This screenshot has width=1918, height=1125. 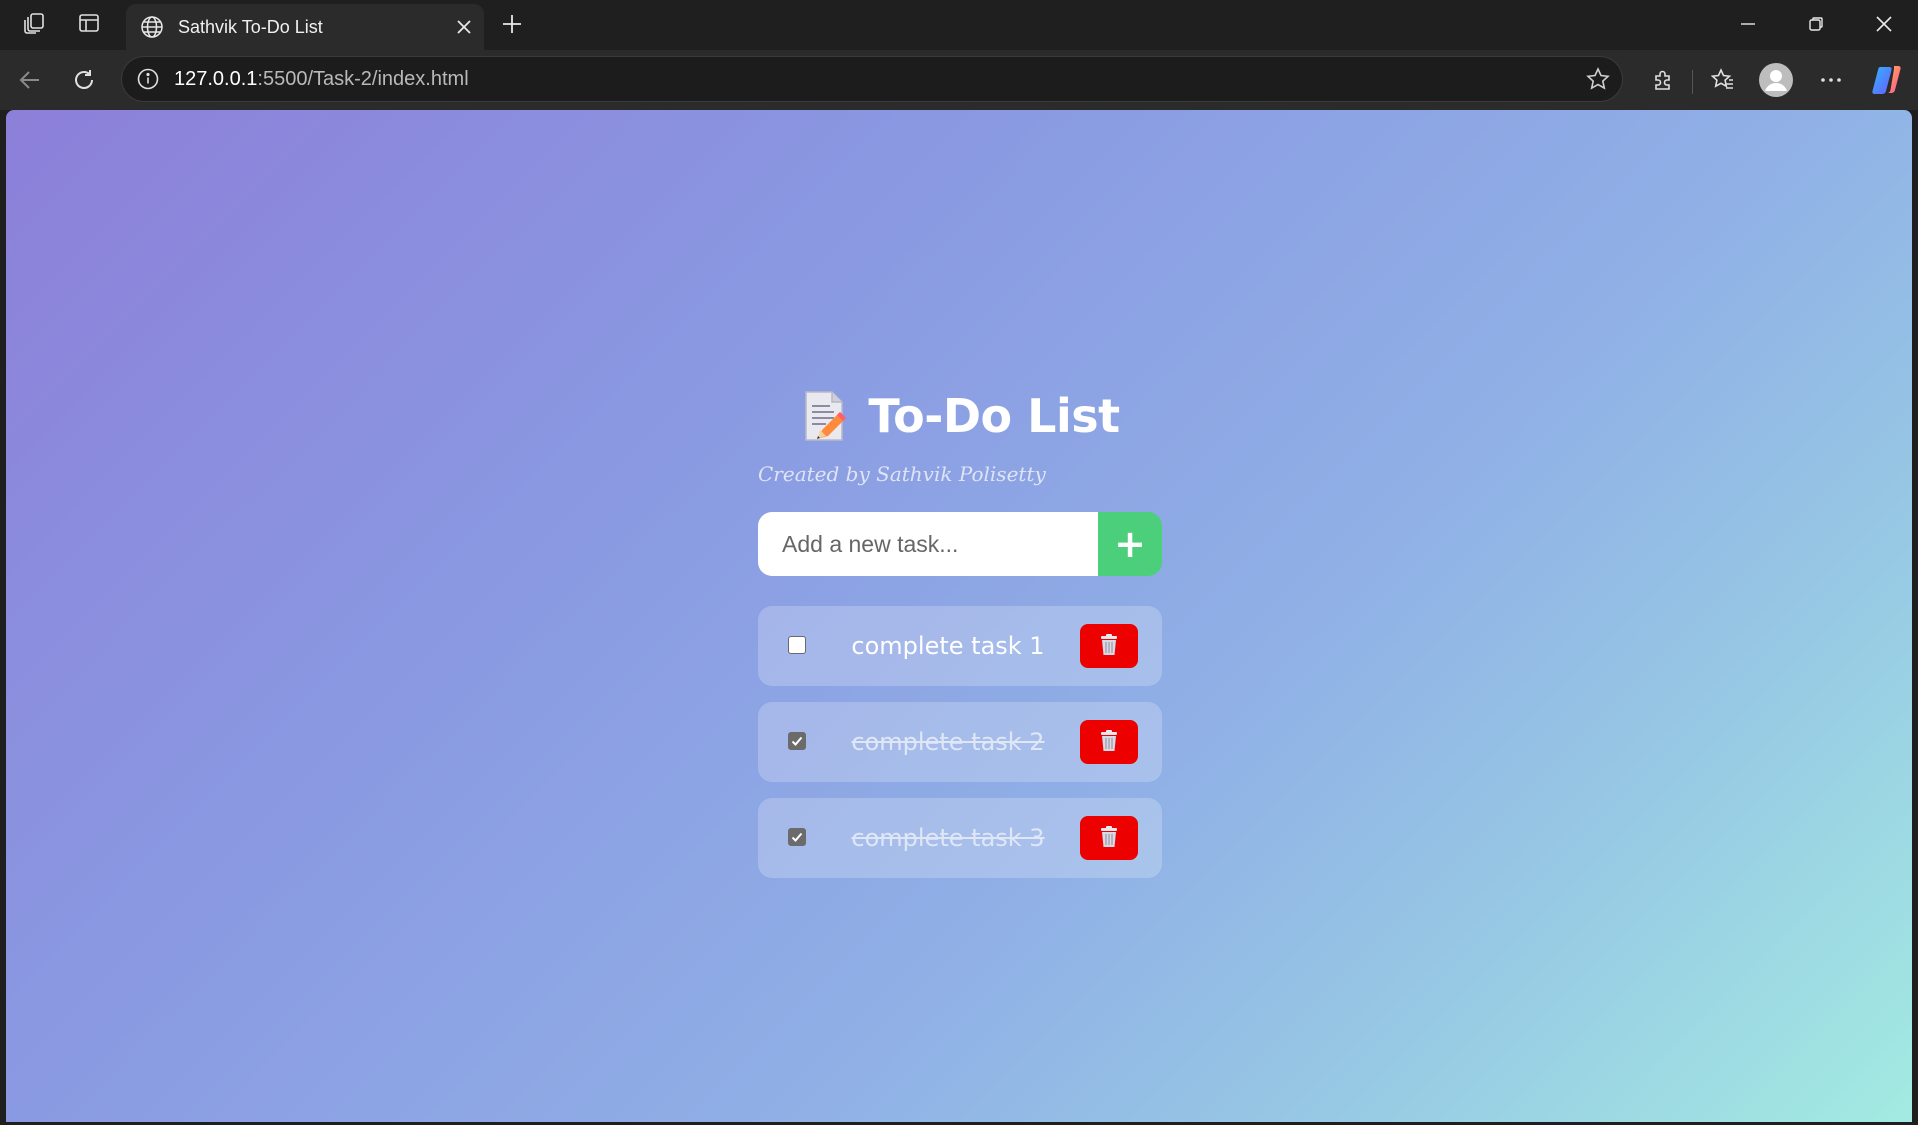 I want to click on new-tab-icon, so click(x=512, y=24).